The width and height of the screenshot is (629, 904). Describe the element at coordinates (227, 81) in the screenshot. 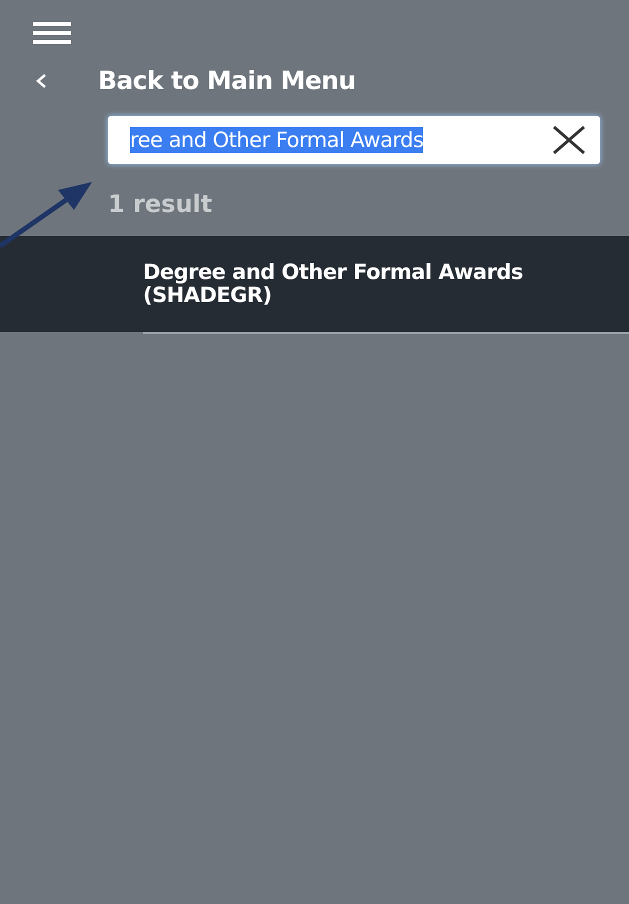

I see `back-link: Back to Main Menu` at that location.